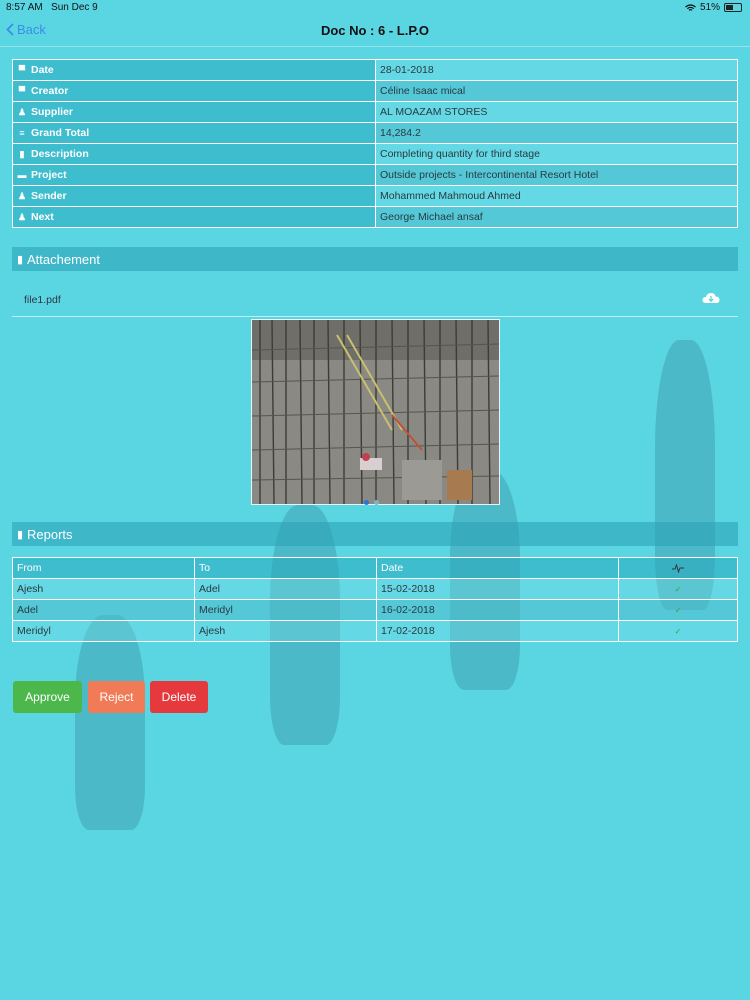 The image size is (750, 1000). Describe the element at coordinates (556, 91) in the screenshot. I see `info-value: Céline Isaac mical` at that location.